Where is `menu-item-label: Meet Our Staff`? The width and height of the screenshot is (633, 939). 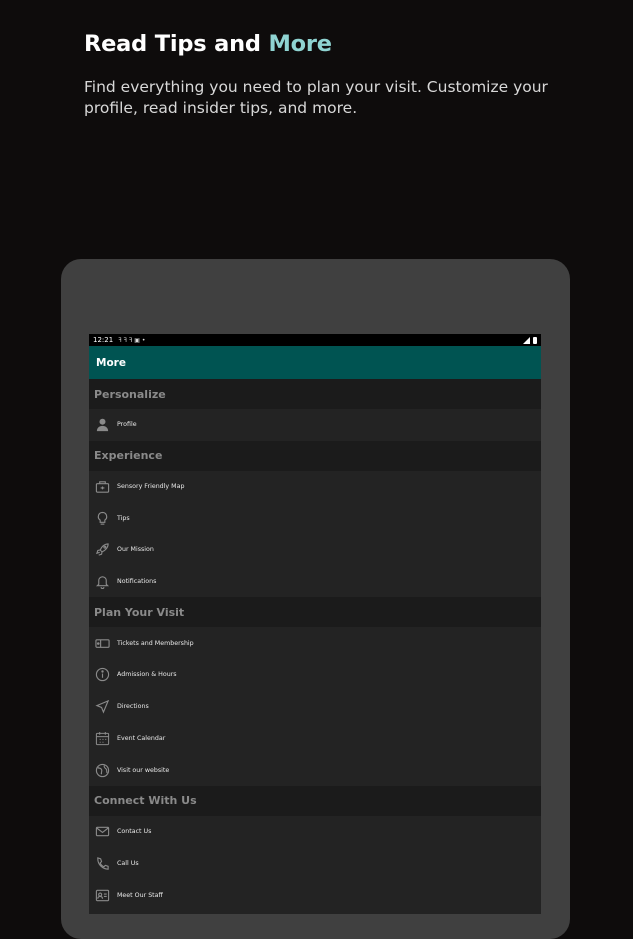 menu-item-label: Meet Our Staff is located at coordinates (140, 895).